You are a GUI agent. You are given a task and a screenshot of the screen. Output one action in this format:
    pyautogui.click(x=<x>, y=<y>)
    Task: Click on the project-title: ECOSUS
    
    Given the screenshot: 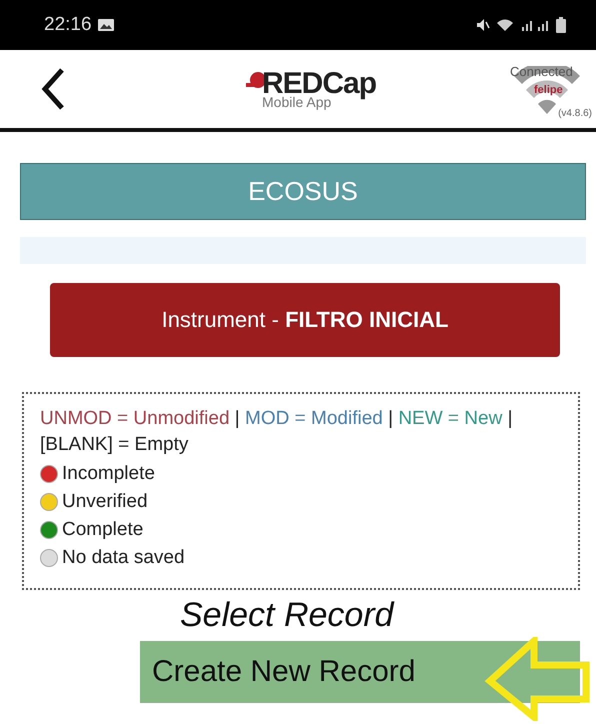 What is the action you would take?
    pyautogui.click(x=303, y=191)
    